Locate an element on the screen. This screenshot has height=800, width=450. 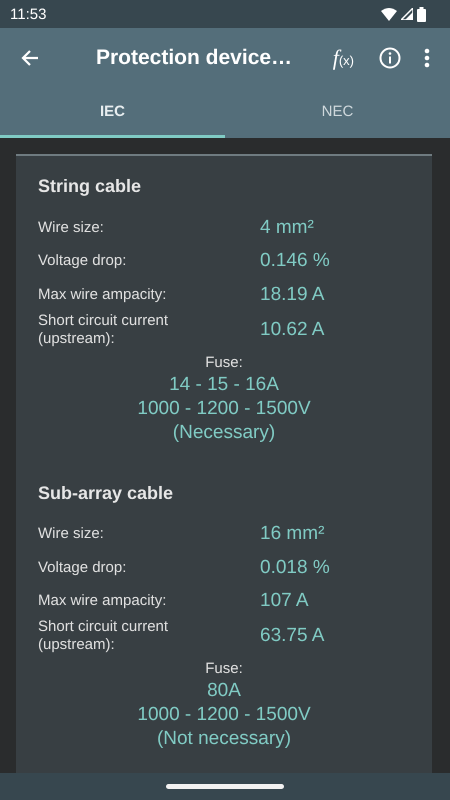
field-value: 16 mm² is located at coordinates (293, 534).